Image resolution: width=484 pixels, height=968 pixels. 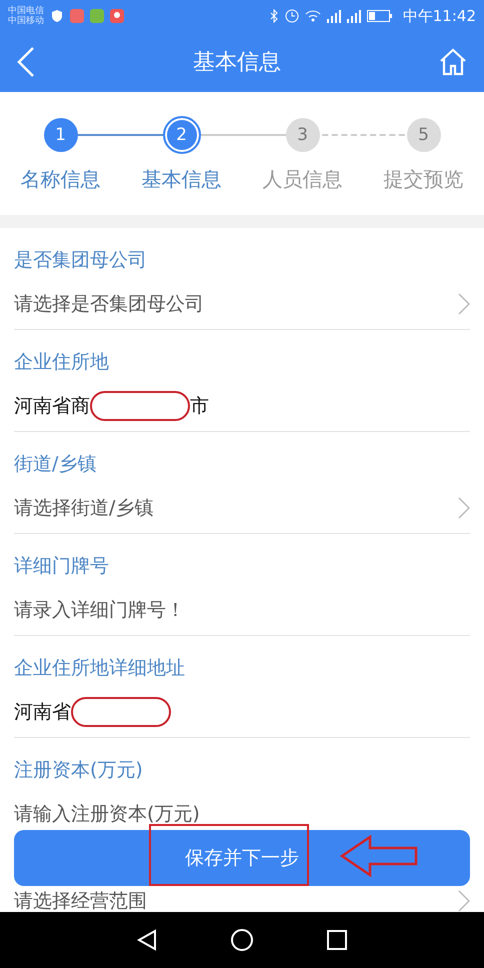 What do you see at coordinates (57, 16) in the screenshot?
I see `shield-icon` at bounding box center [57, 16].